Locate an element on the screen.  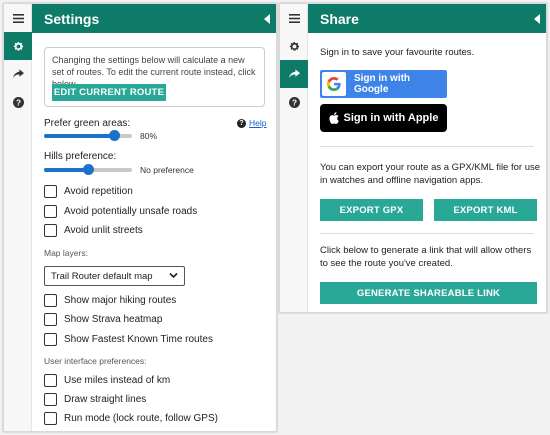
apple-signin-button: Sign in with Apple is located at coordinates (383, 118).